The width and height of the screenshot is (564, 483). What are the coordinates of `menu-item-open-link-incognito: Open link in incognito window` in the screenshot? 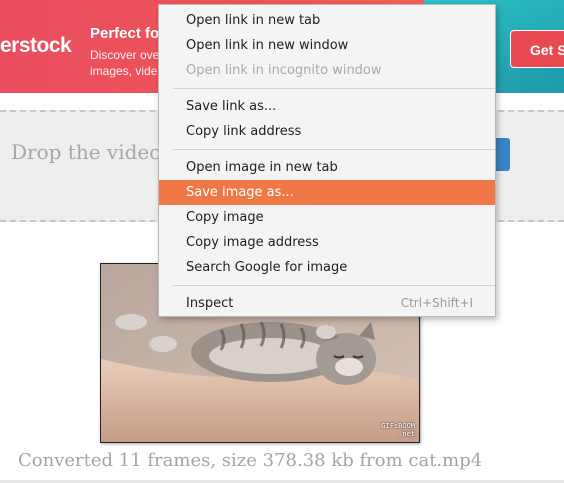 It's located at (284, 70).